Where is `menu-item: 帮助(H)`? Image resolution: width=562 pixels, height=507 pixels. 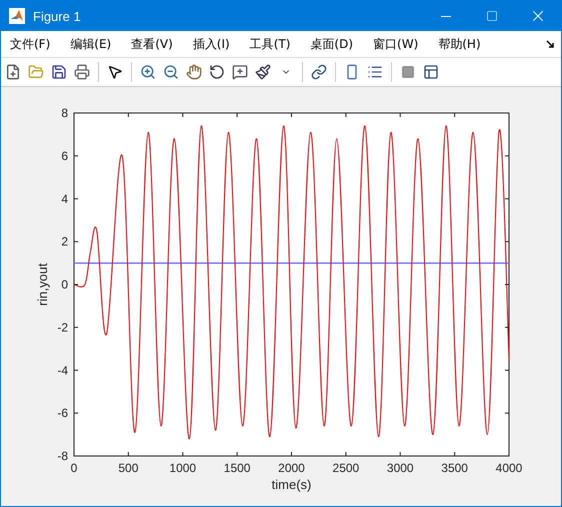 menu-item: 帮助(H) is located at coordinates (459, 44).